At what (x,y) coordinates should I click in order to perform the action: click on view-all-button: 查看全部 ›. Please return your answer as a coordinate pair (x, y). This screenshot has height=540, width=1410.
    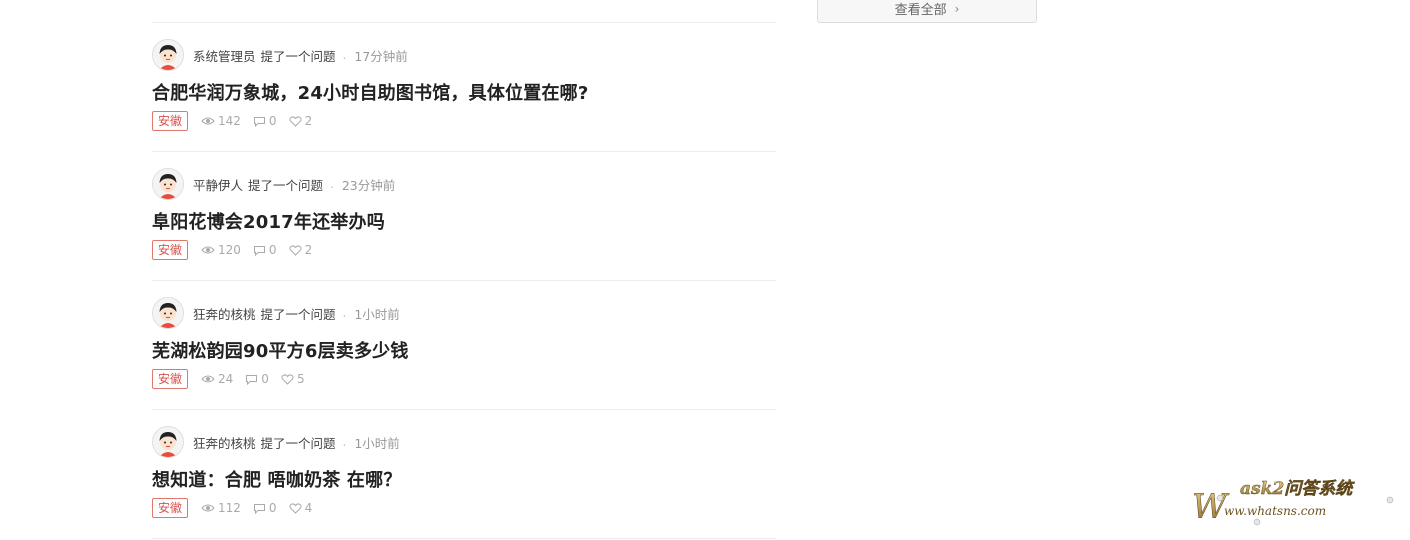
    Looking at the image, I should click on (927, 11).